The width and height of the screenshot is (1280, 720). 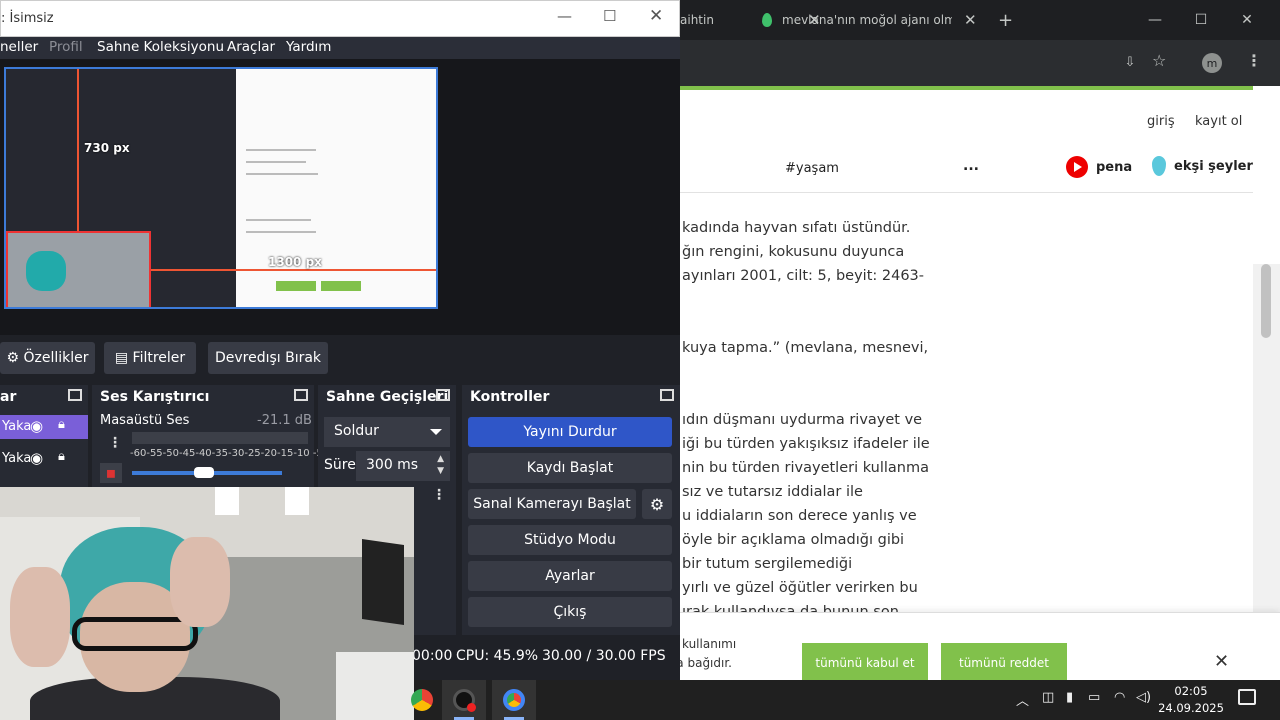 I want to click on dock-header: Ses Karıştırıcı, so click(x=203, y=397).